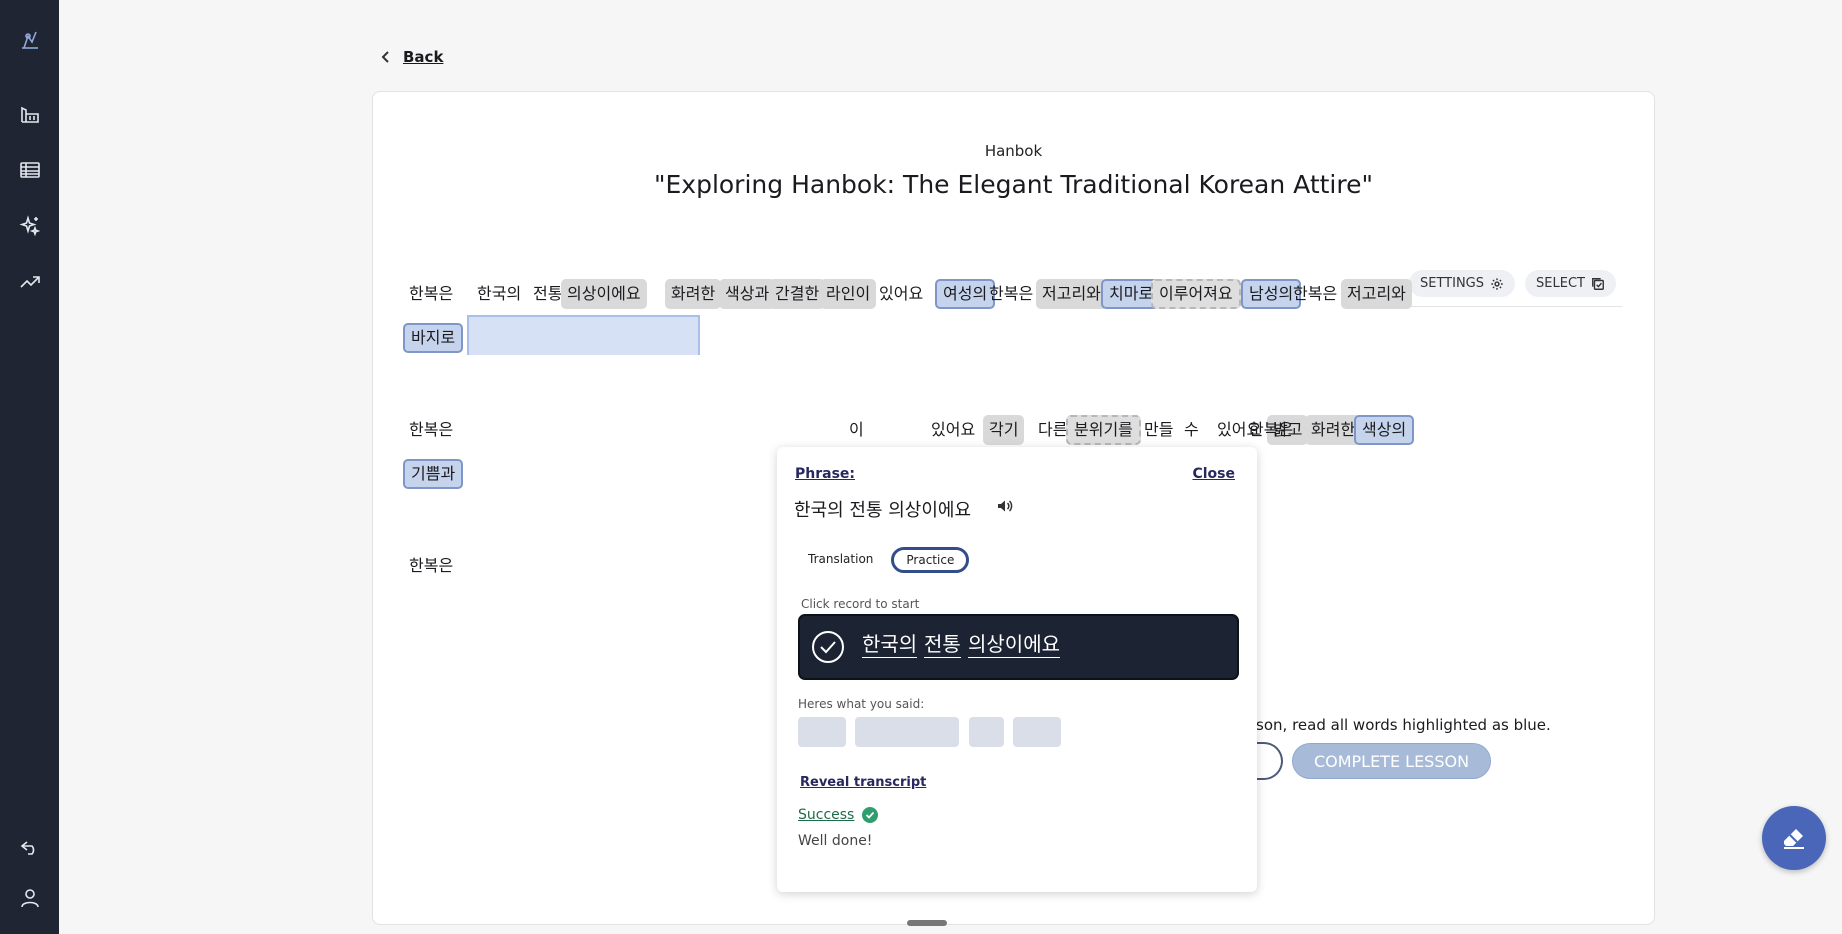  I want to click on check-circle-icon, so click(828, 647).